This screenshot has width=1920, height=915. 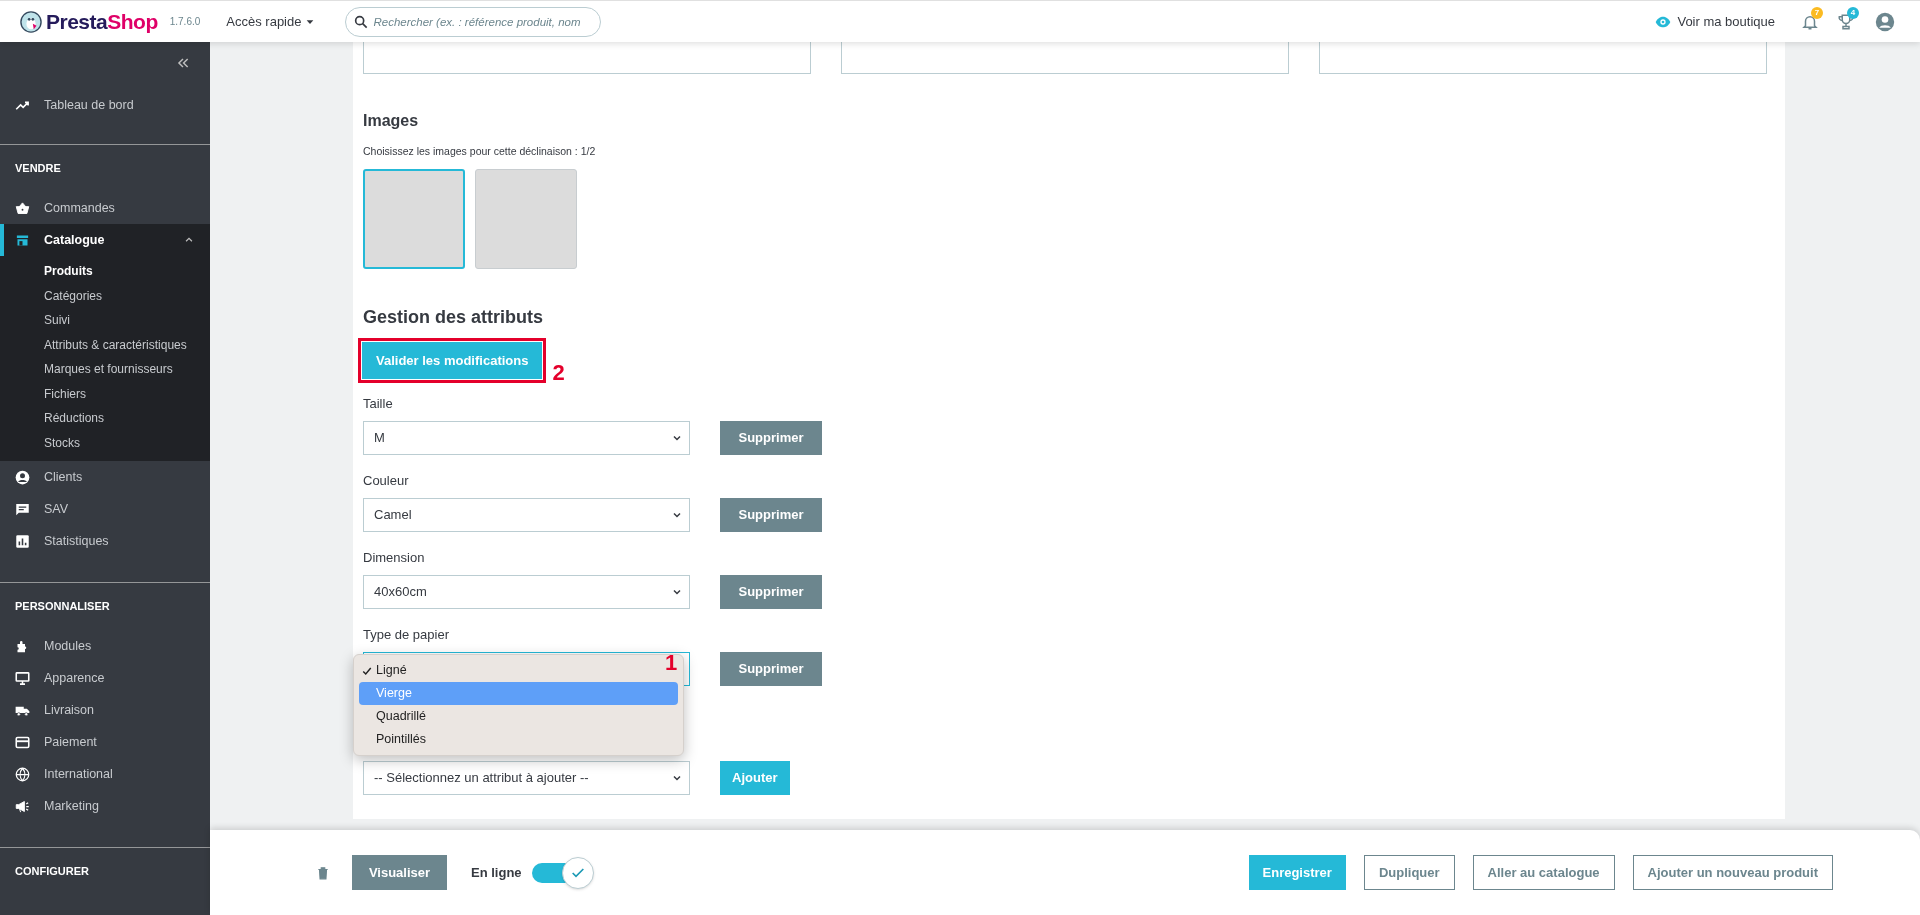 I want to click on dropdown-option: Quadrillé, so click(x=504, y=716).